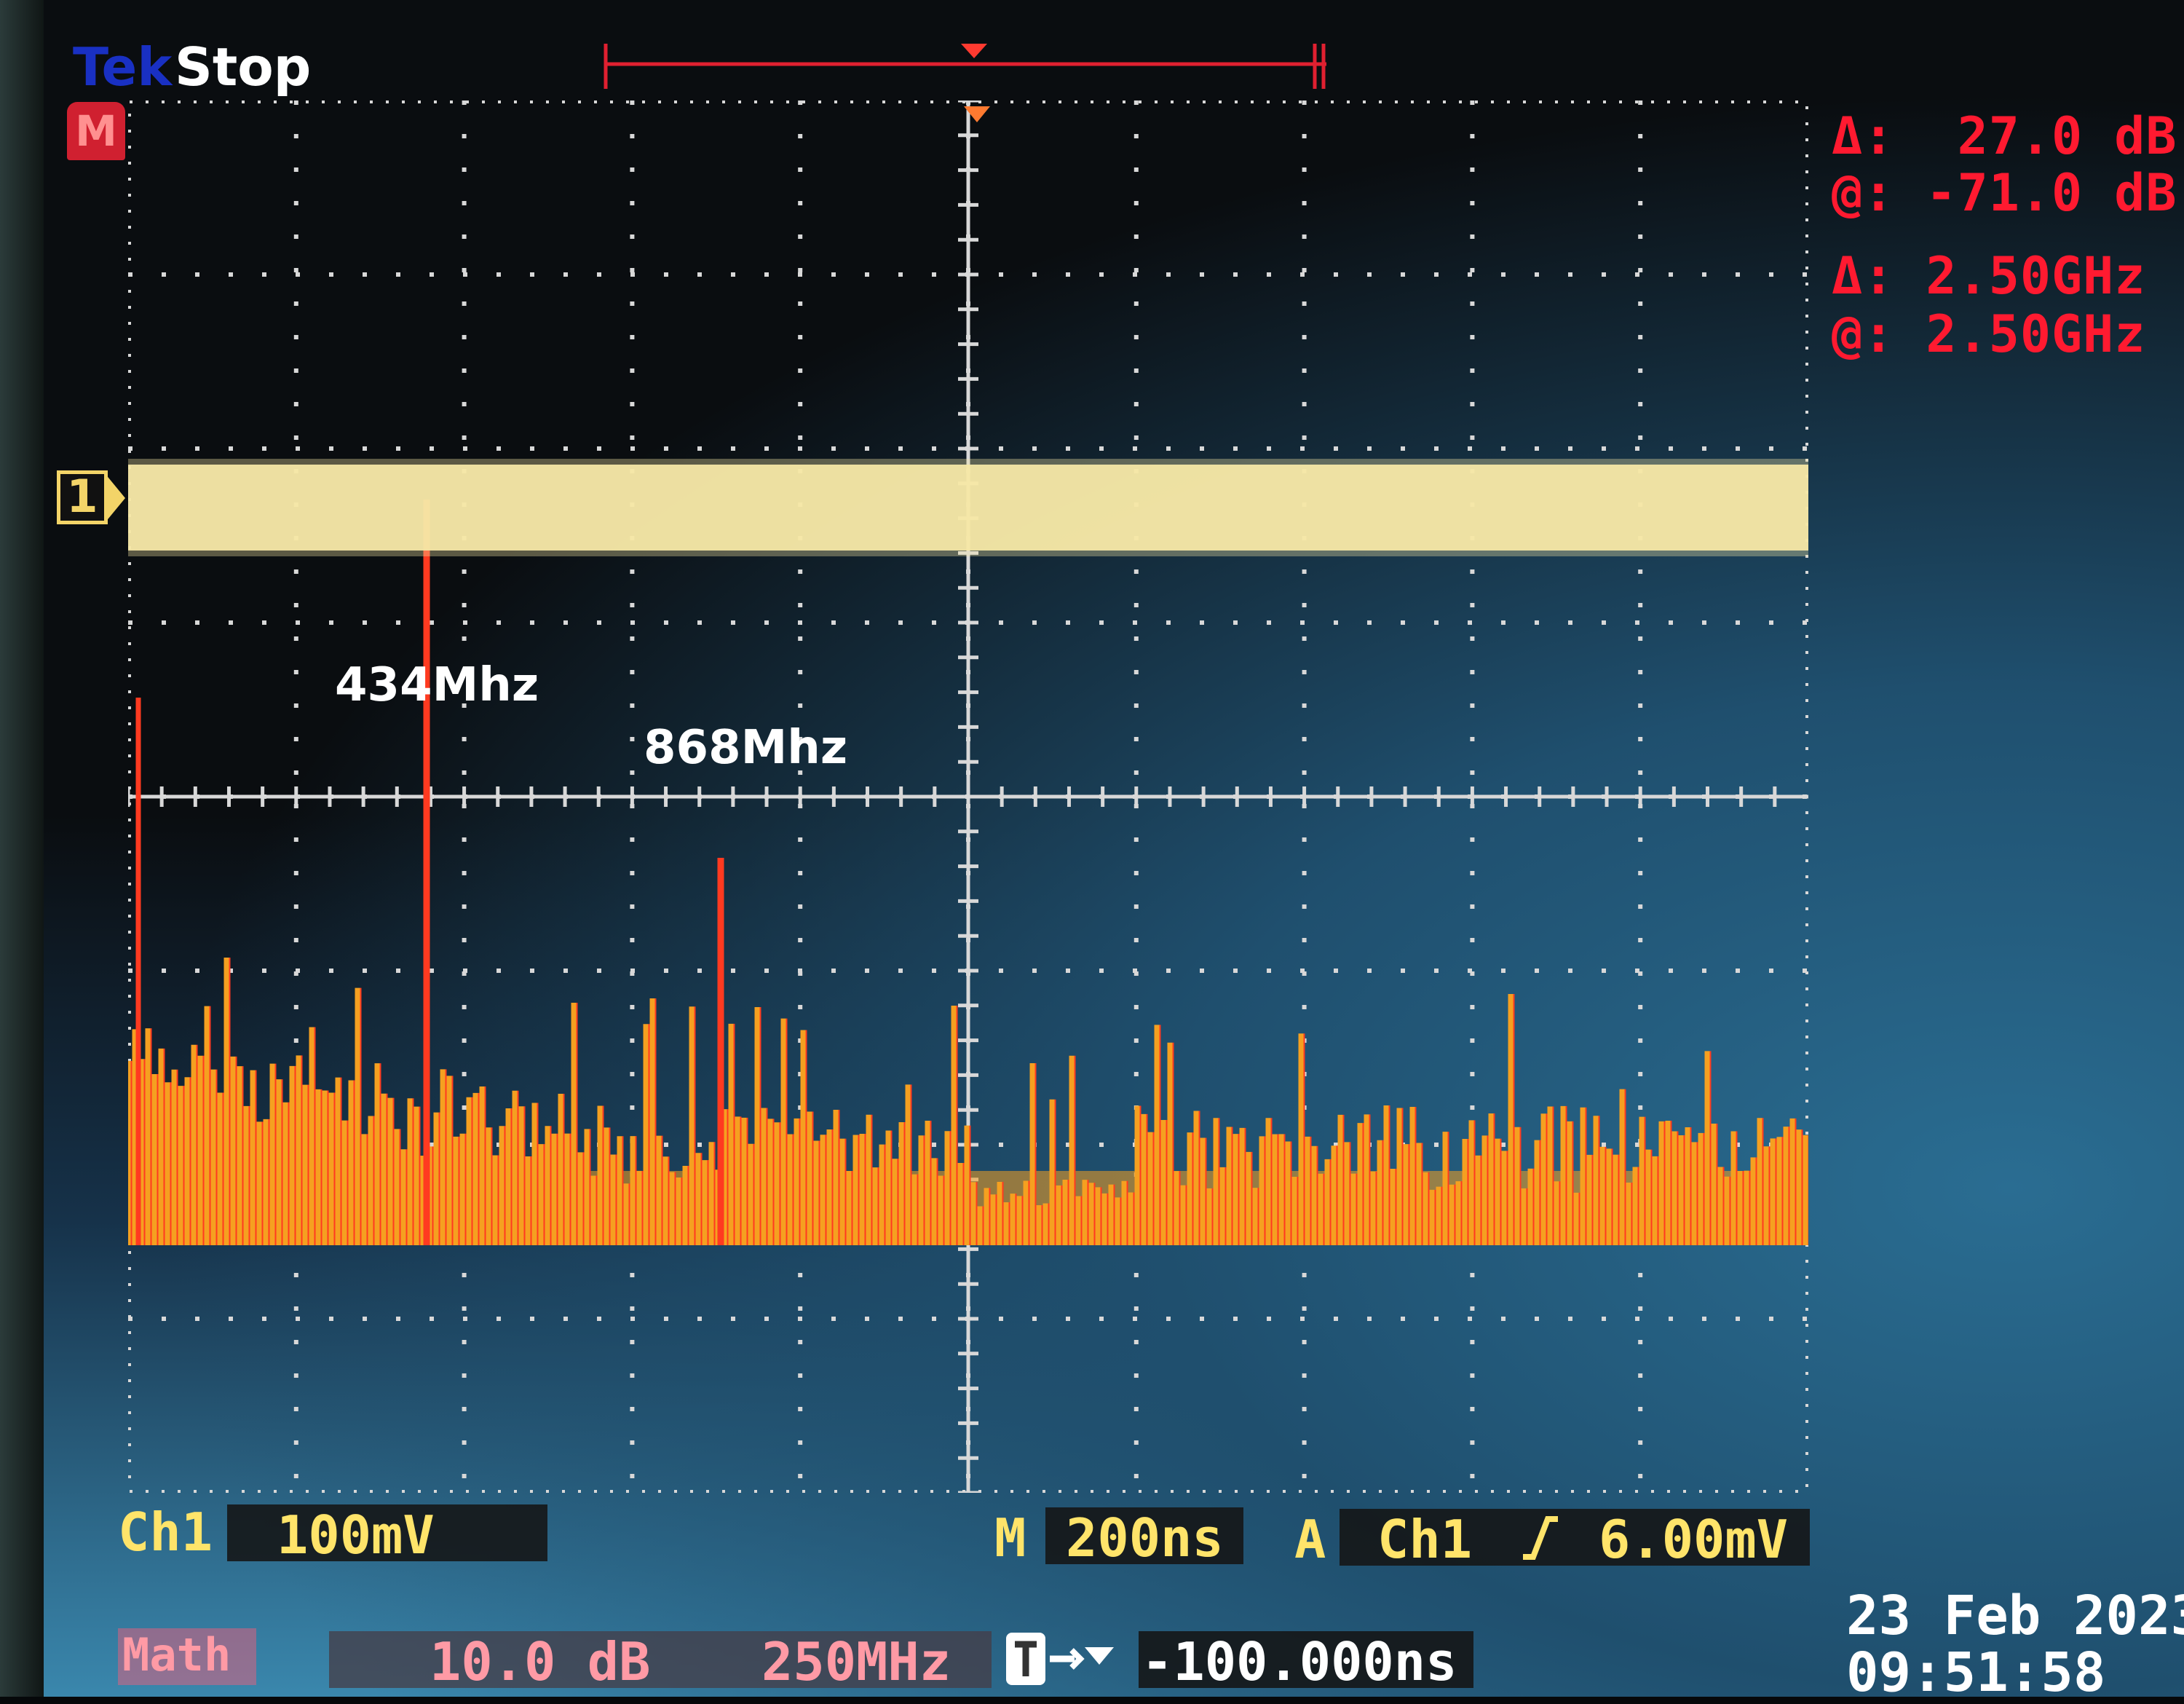  I want to click on ch1-band-halo, so click(968, 507).